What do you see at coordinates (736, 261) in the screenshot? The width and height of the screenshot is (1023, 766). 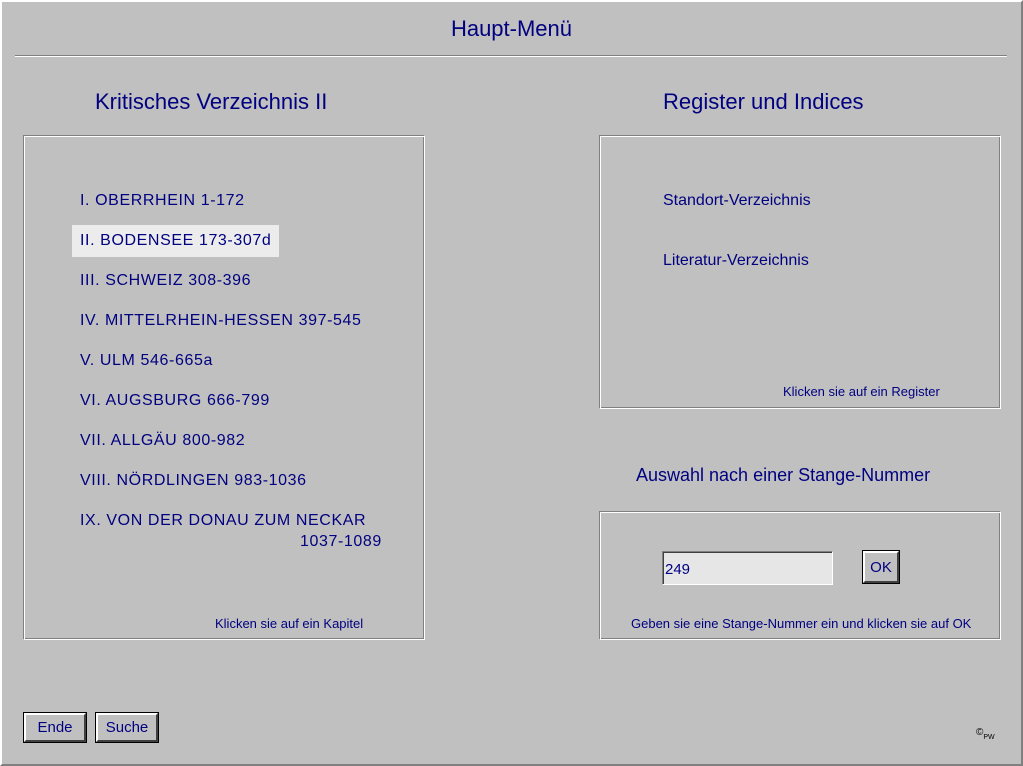 I see `register-item-literatur: Literatur-Verzeichnis` at bounding box center [736, 261].